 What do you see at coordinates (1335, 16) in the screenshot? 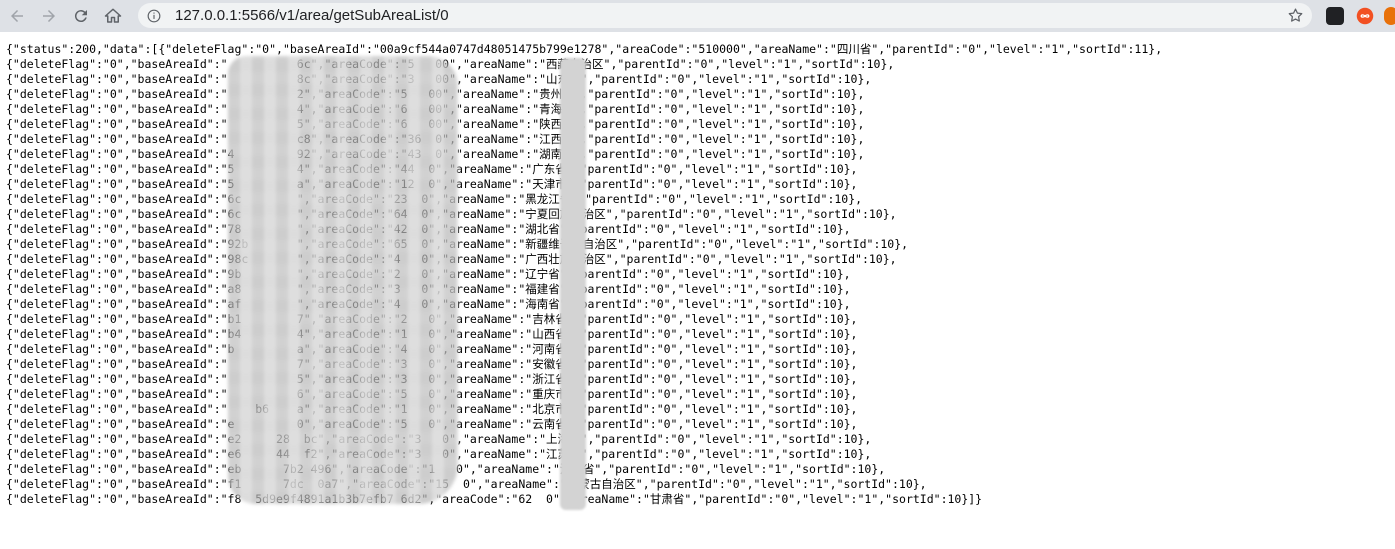
I see `extension-icon` at bounding box center [1335, 16].